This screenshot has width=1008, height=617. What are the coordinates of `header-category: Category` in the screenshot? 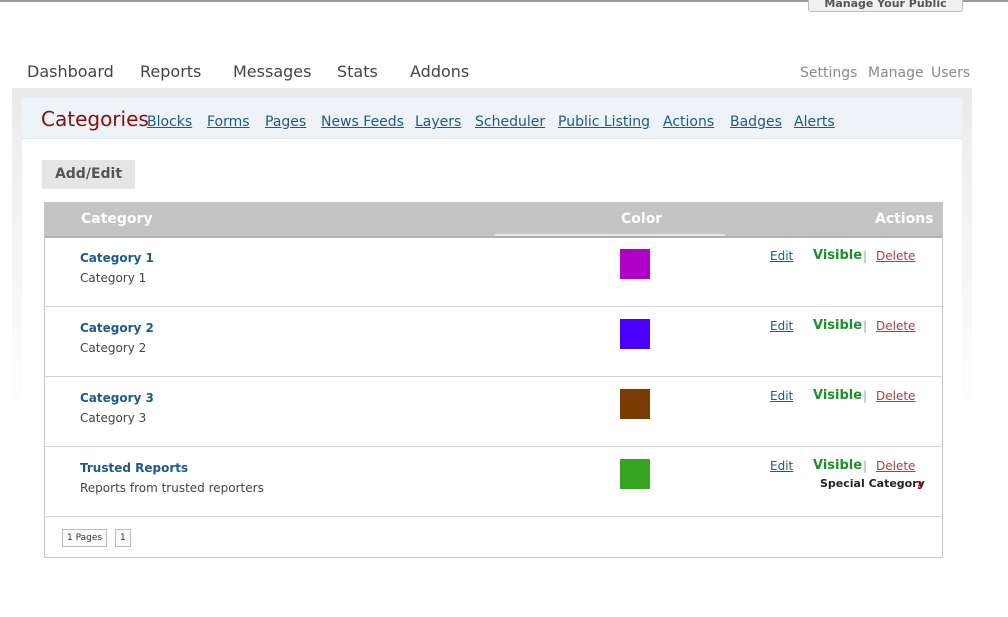 It's located at (117, 219).